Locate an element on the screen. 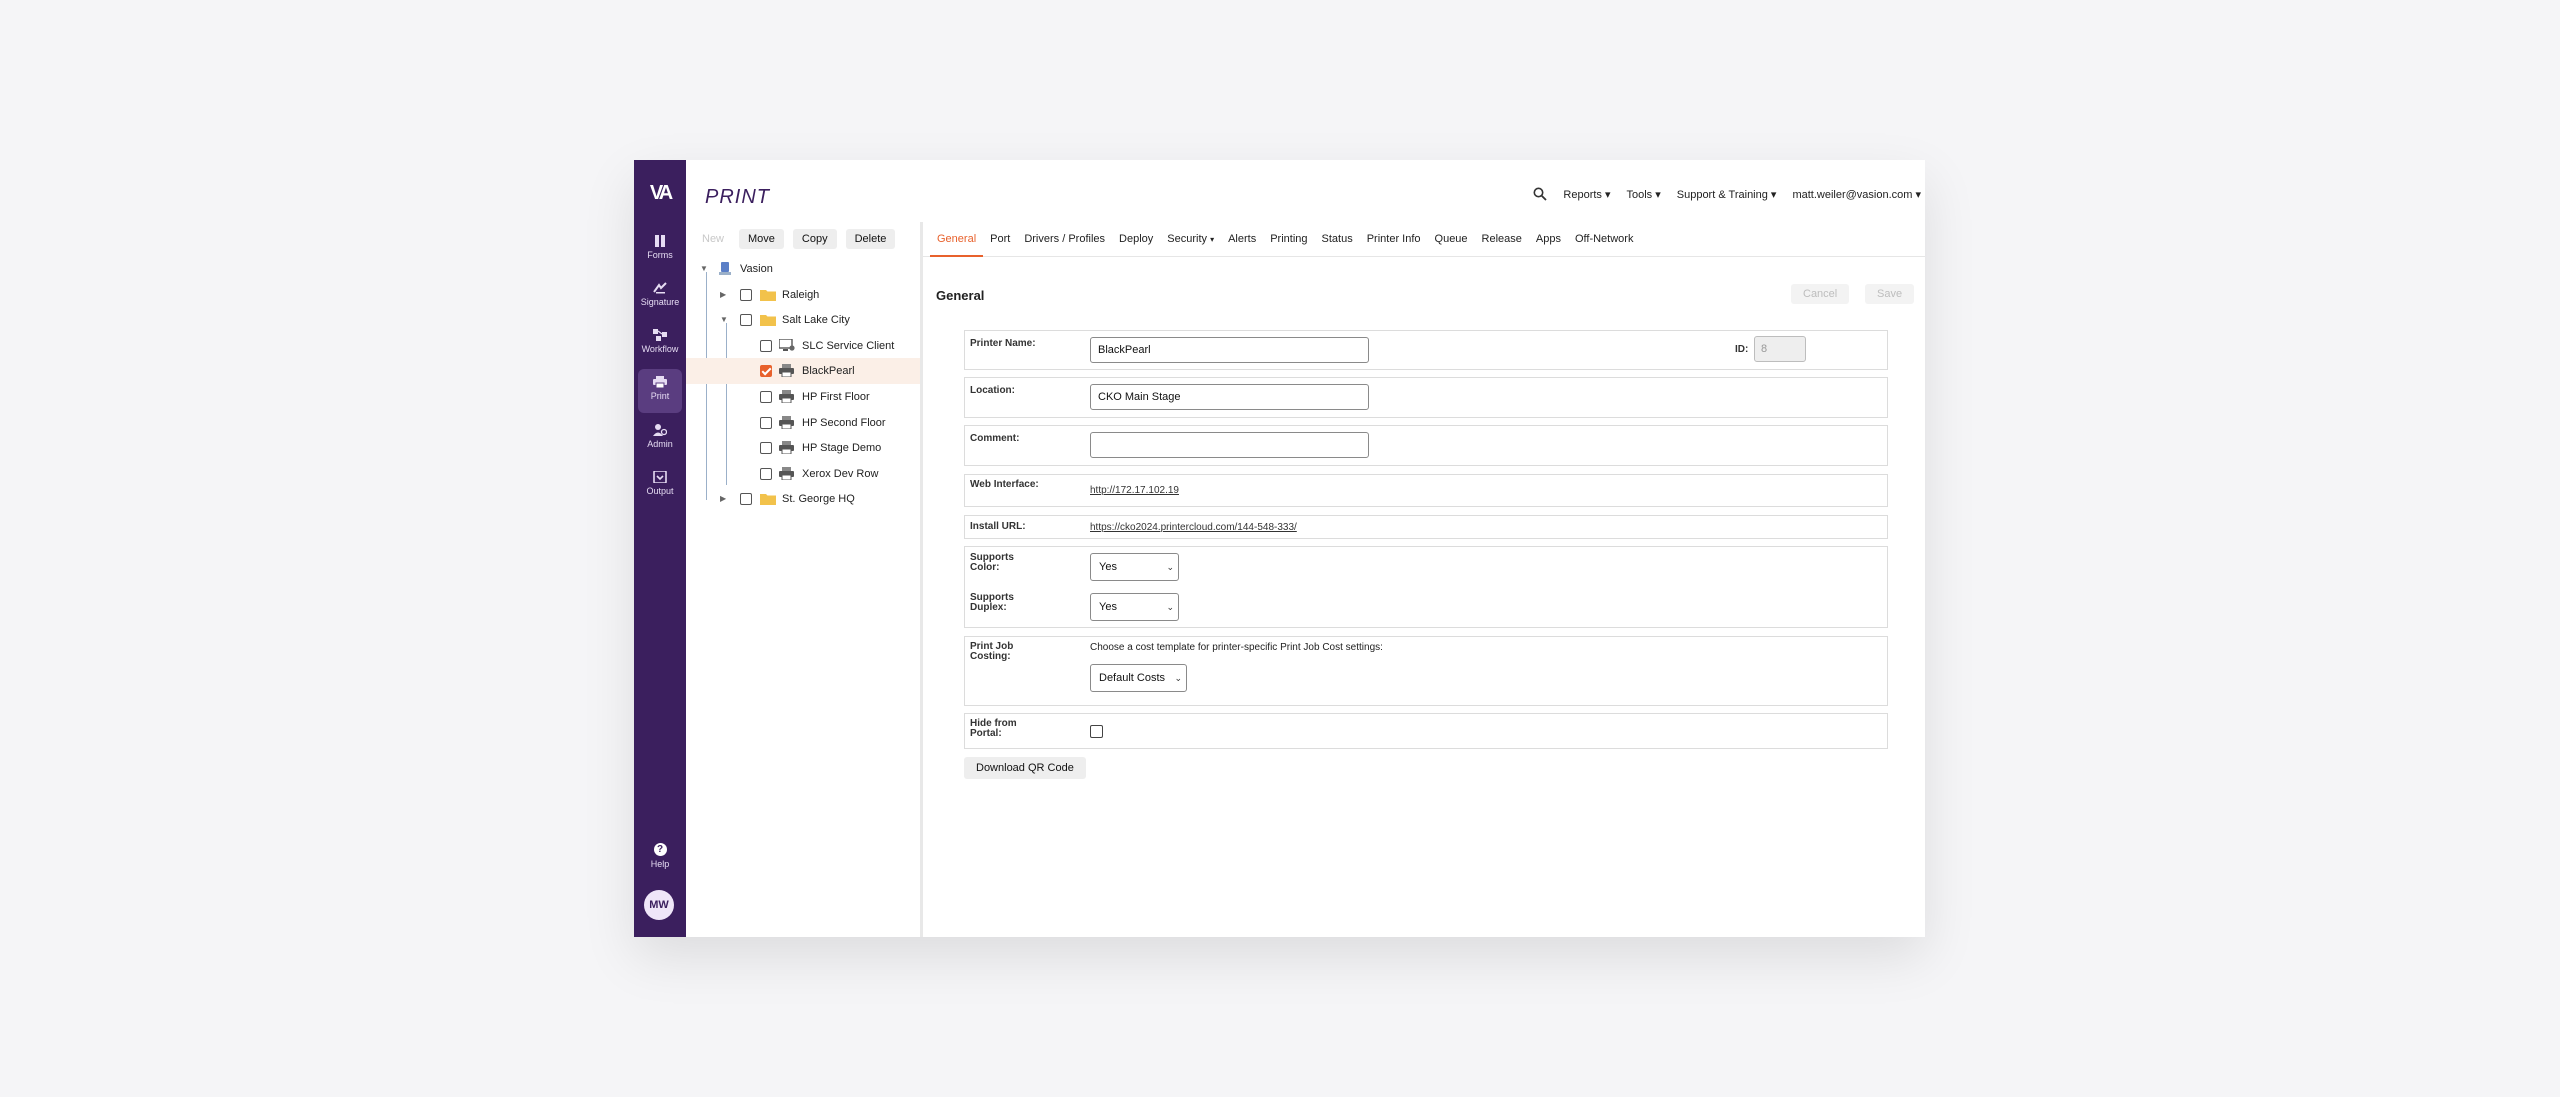  tree-node-printer: HP Stage Demo is located at coordinates (803, 448).